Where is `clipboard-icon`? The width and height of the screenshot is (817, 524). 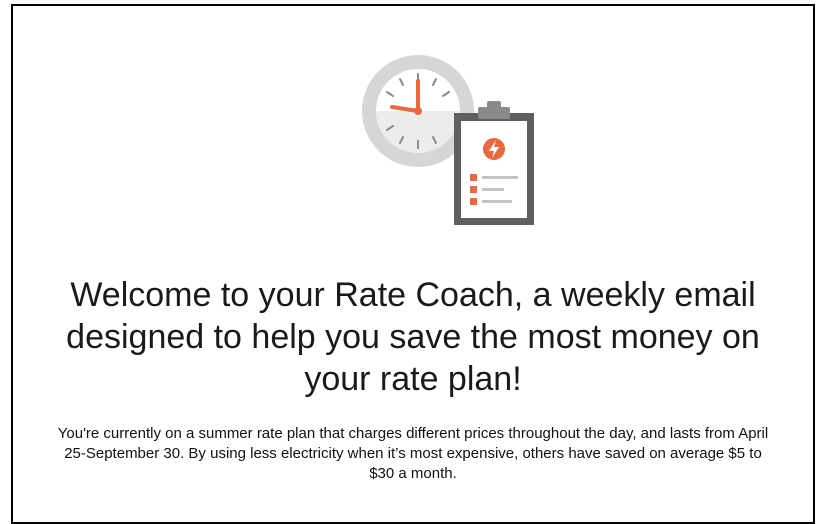 clipboard-icon is located at coordinates (494, 163).